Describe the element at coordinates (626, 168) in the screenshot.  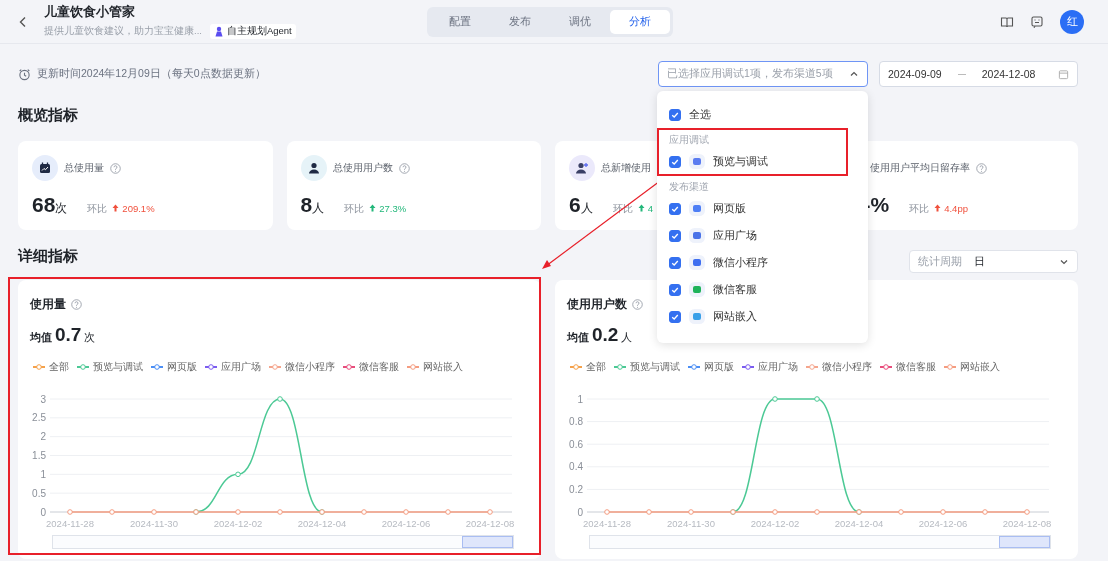
I see `metric-label: 总新增使用` at that location.